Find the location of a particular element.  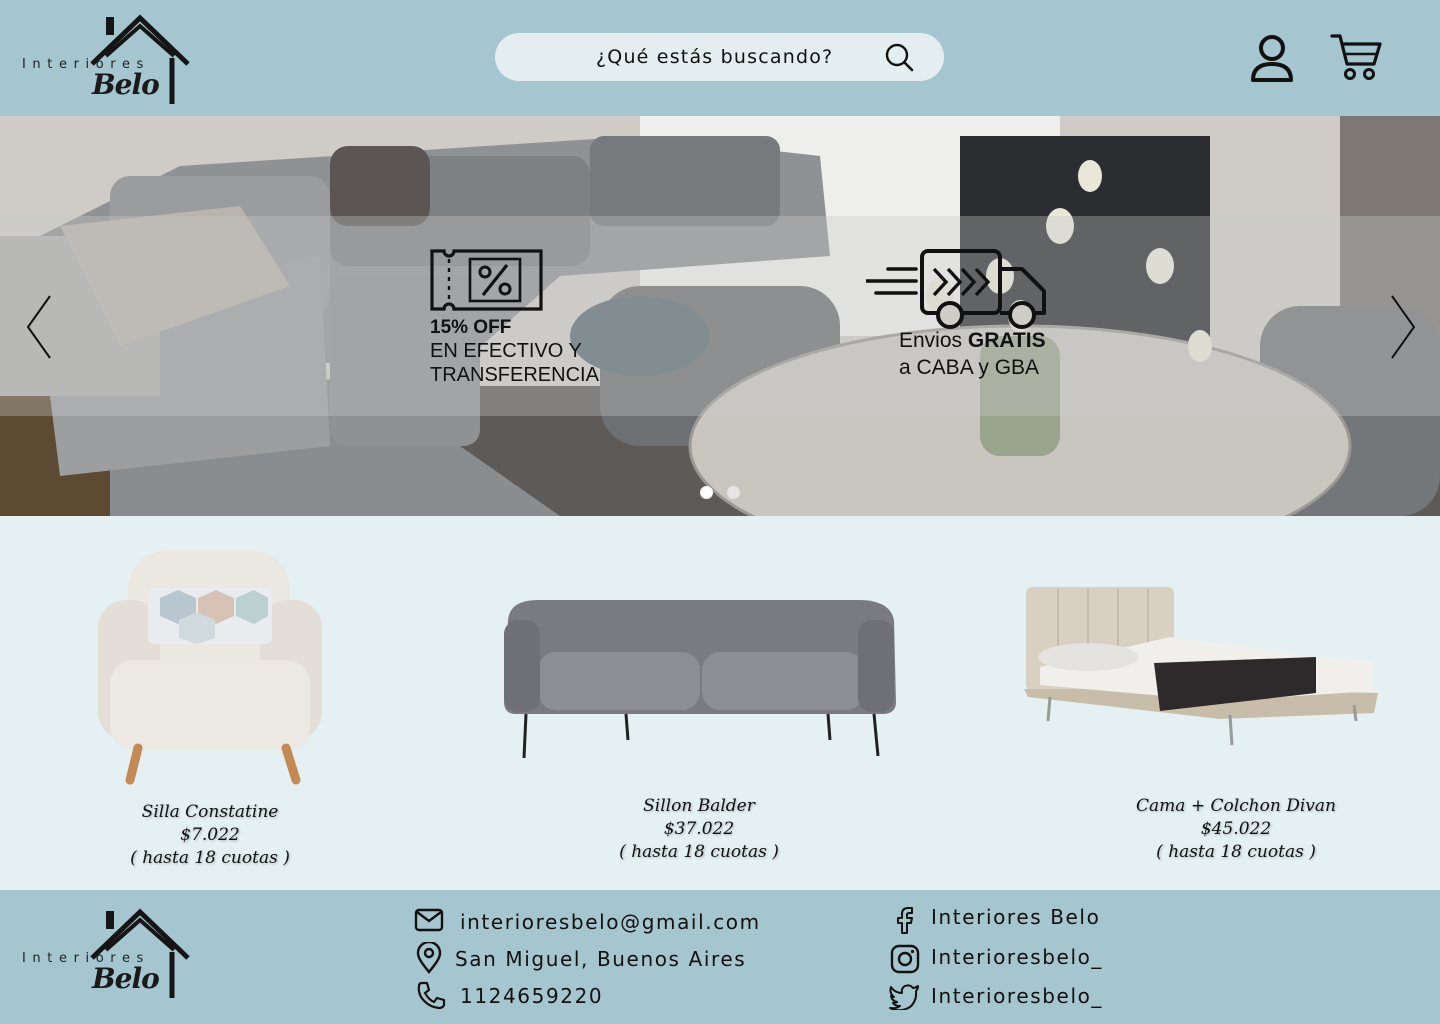

promo-cash-line3: TRANSFERENCIA is located at coordinates (514, 375).